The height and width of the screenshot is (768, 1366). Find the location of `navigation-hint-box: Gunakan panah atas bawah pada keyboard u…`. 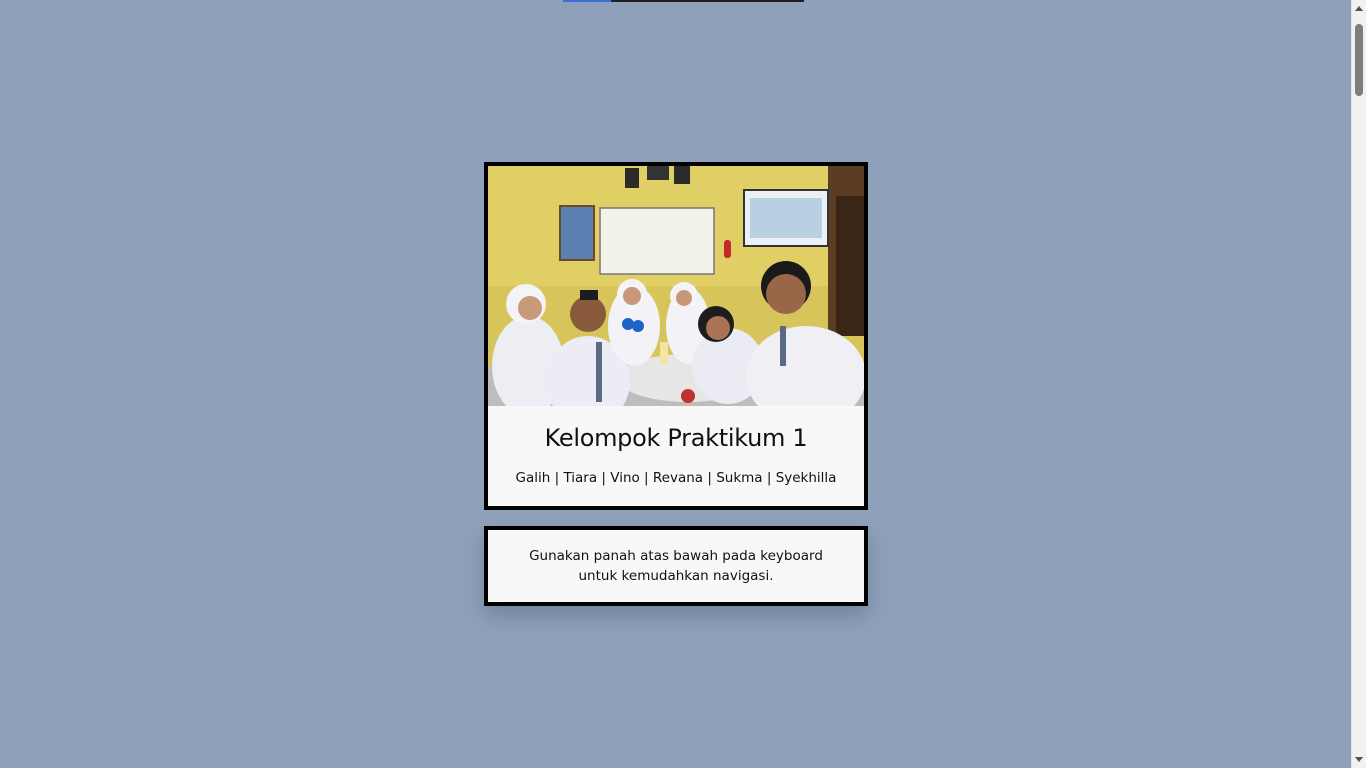

navigation-hint-box: Gunakan panah atas bawah pada keyboard u… is located at coordinates (676, 566).